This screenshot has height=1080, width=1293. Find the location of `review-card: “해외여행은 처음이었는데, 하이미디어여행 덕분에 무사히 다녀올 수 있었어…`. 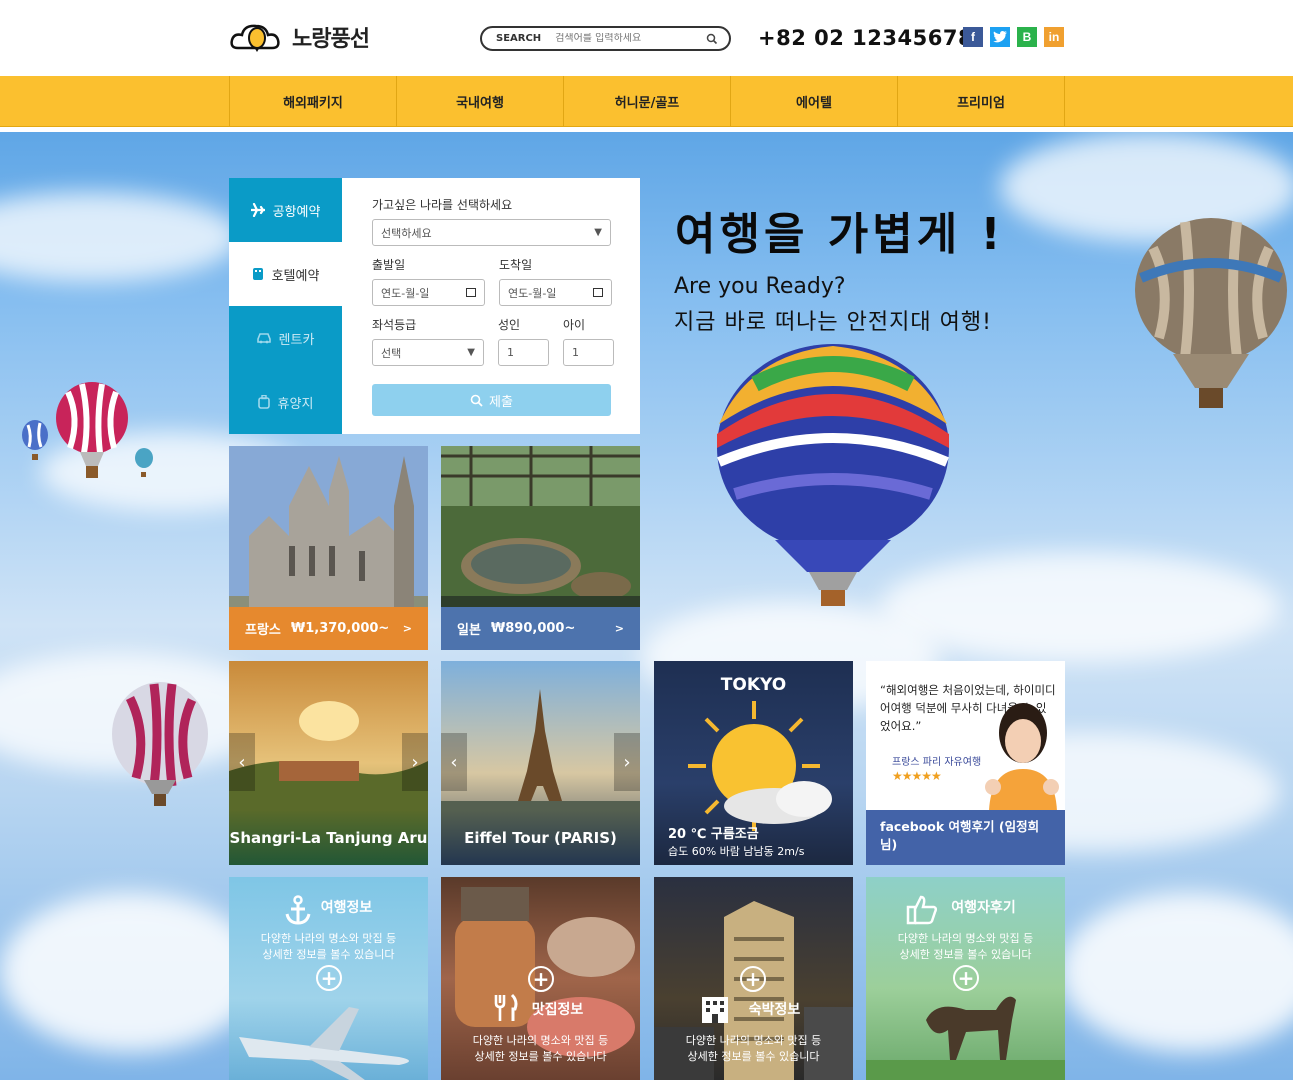

review-card: “해외여행은 처음이었는데, 하이미디어여행 덕분에 무사히 다녀올 수 있었어… is located at coordinates (965, 763).